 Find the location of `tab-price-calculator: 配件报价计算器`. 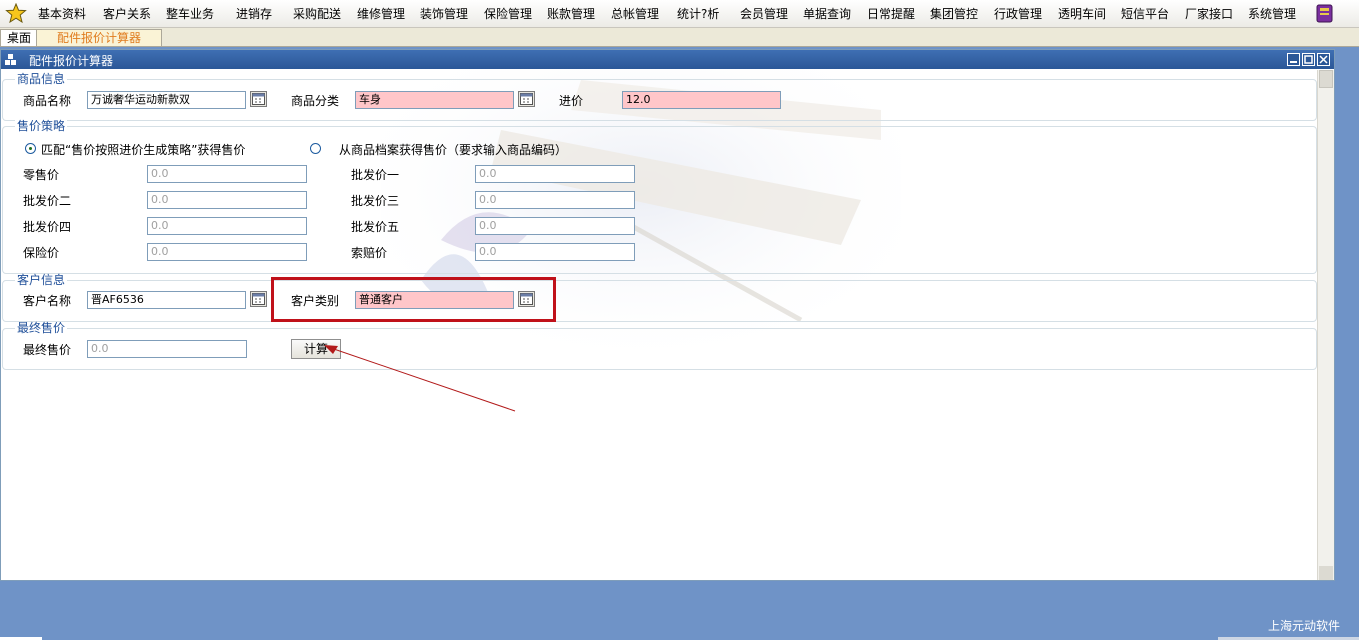

tab-price-calculator: 配件报价计算器 is located at coordinates (99, 37).